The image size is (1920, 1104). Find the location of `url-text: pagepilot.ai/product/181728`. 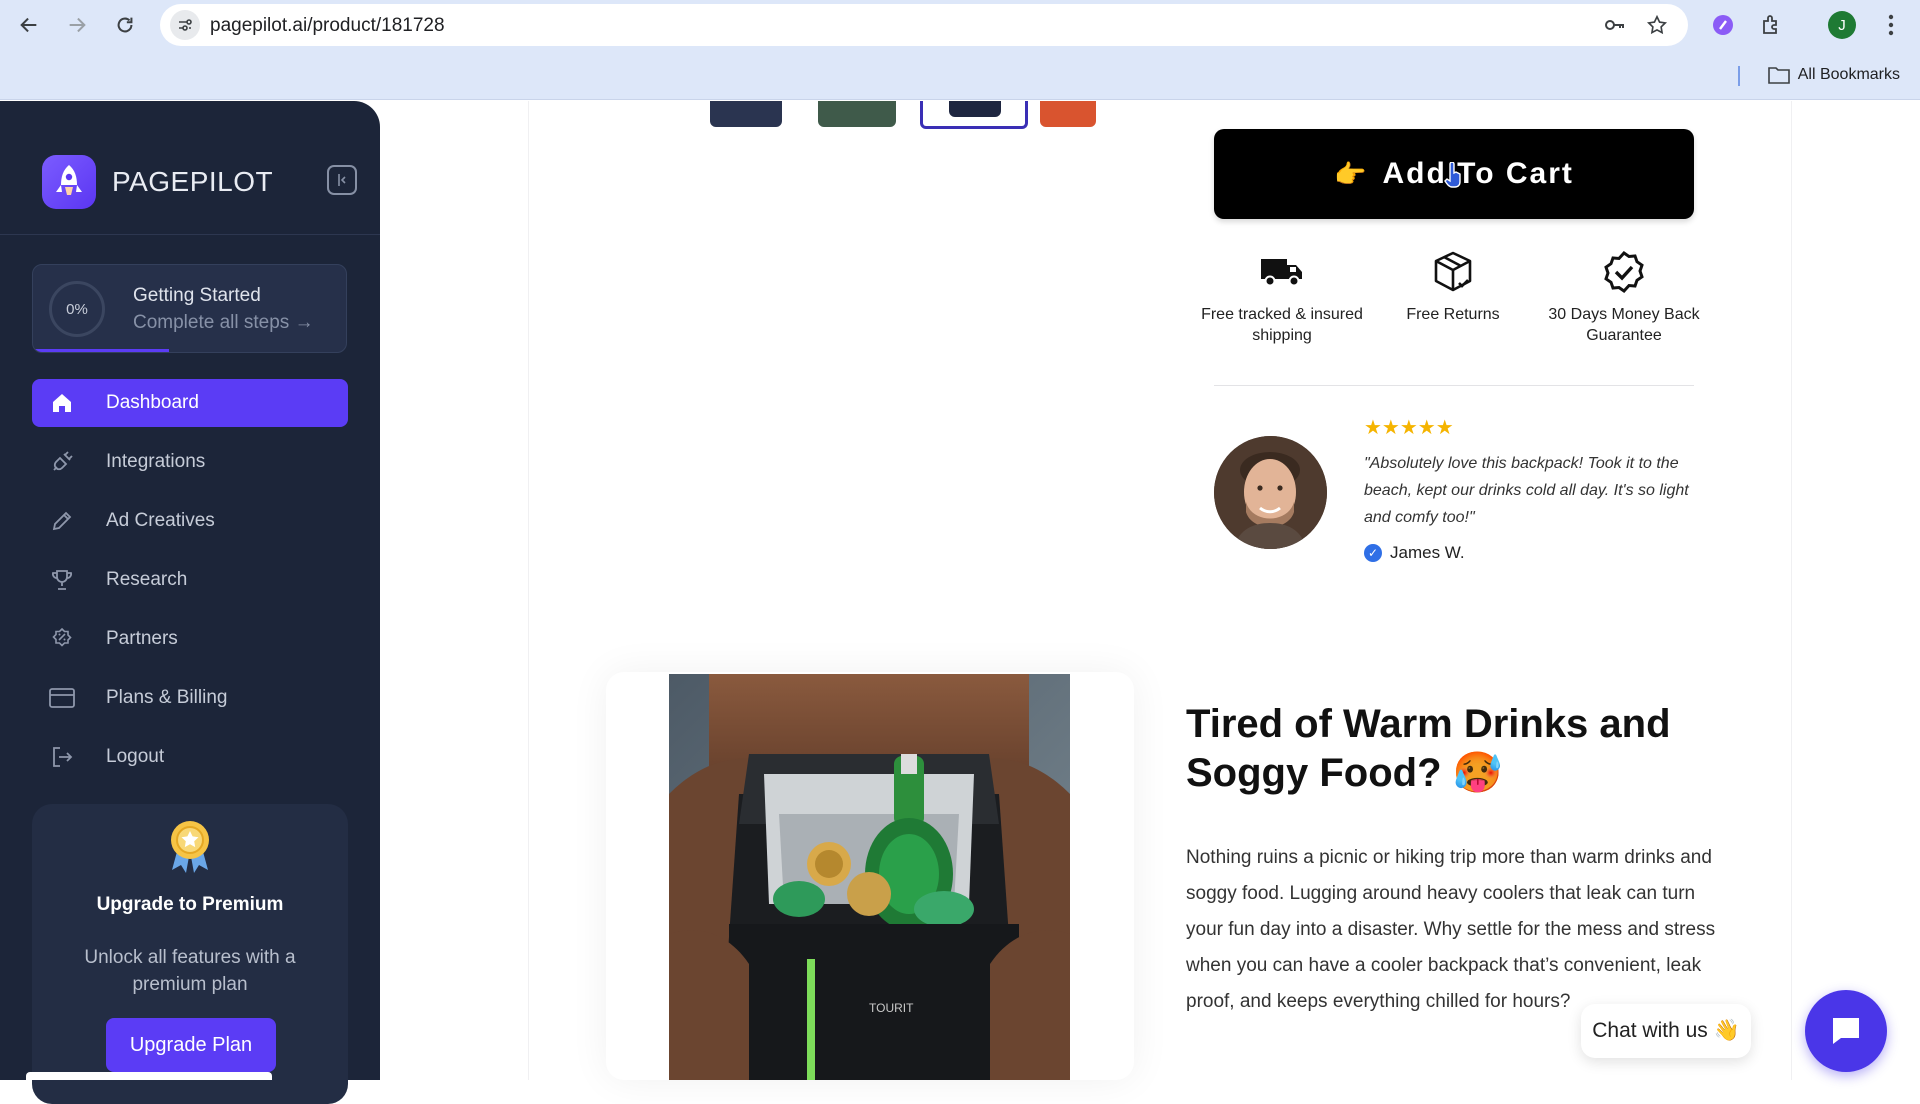

url-text: pagepilot.ai/product/181728 is located at coordinates (327, 26).